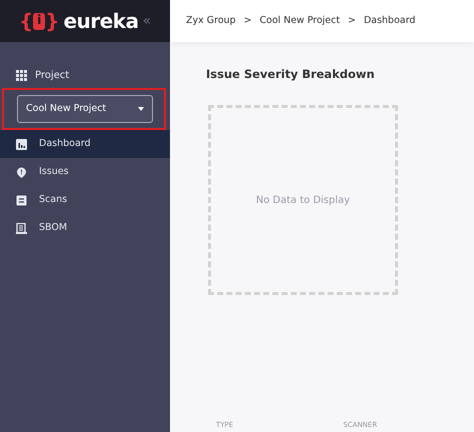 The width and height of the screenshot is (474, 432). What do you see at coordinates (141, 109) in the screenshot?
I see `caret-icon` at bounding box center [141, 109].